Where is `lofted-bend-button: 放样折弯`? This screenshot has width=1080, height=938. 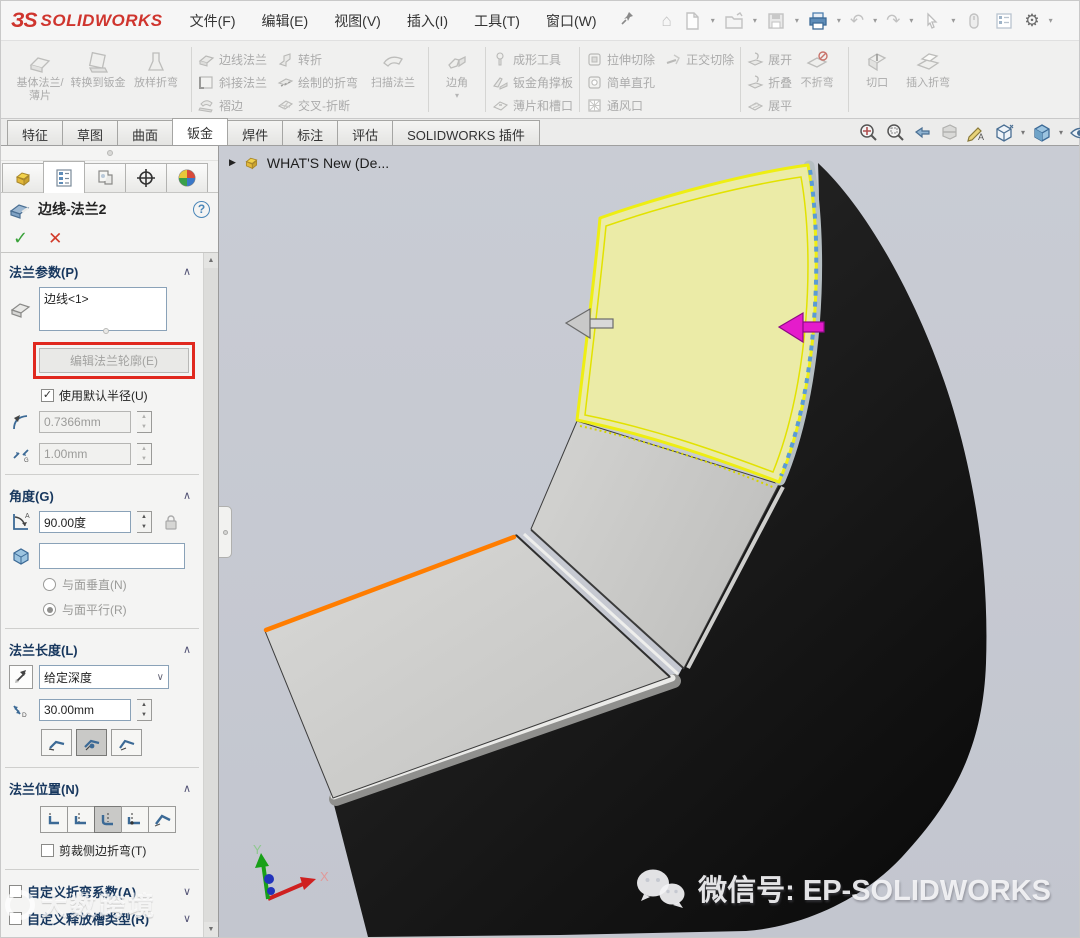 lofted-bend-button: 放样折弯 is located at coordinates (156, 67).